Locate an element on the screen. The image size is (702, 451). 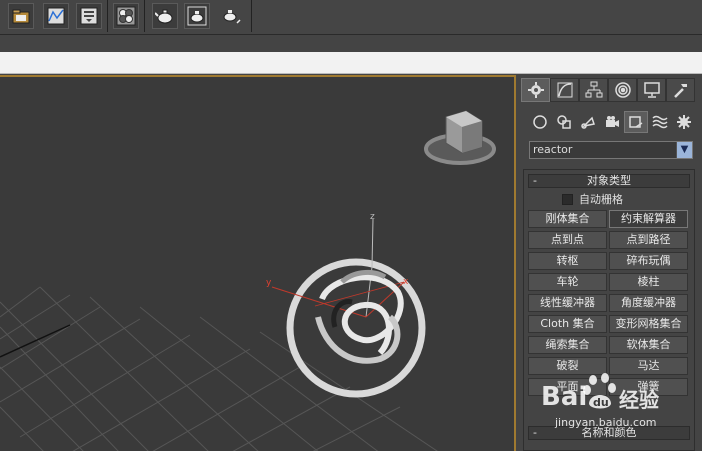
teapot-render-icon is located at coordinates (165, 16).